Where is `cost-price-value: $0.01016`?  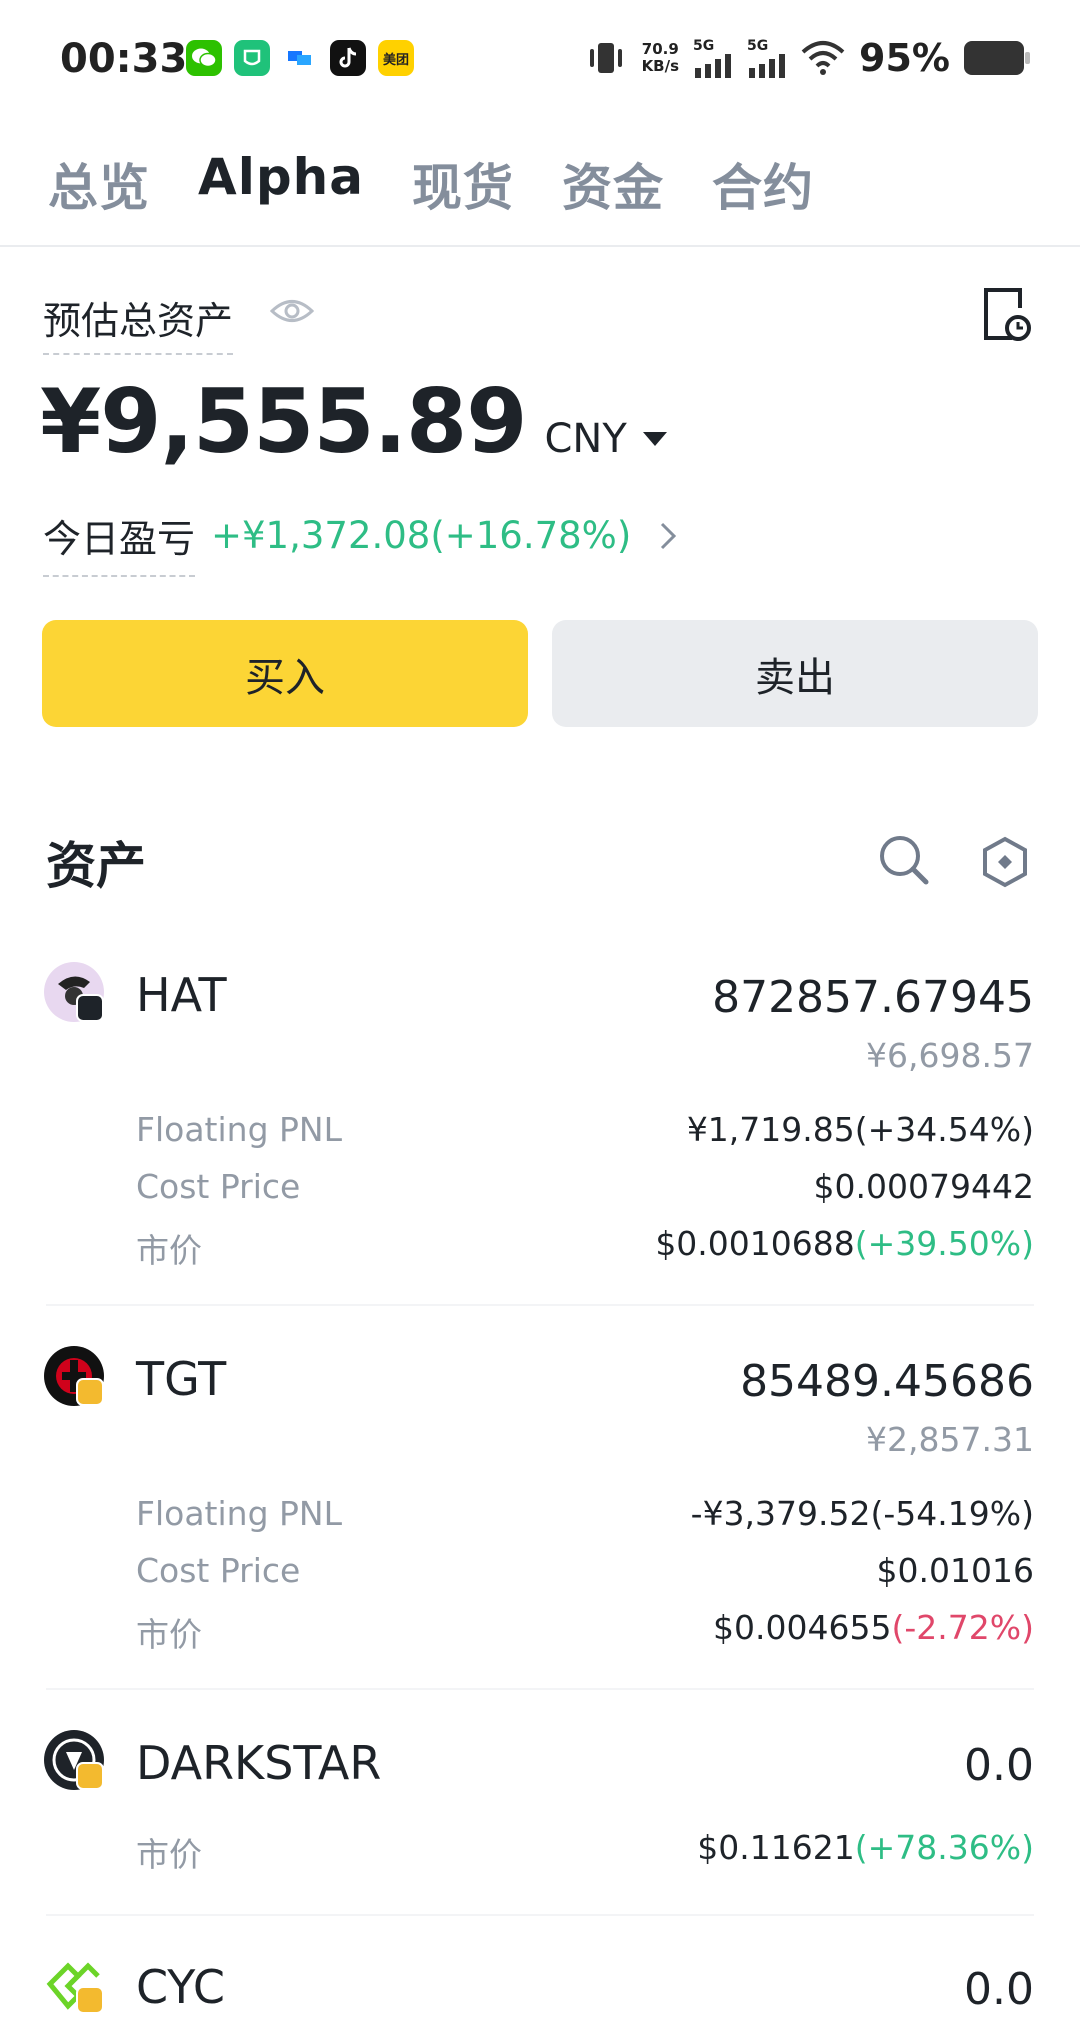
cost-price-value: $0.01016 is located at coordinates (955, 1570).